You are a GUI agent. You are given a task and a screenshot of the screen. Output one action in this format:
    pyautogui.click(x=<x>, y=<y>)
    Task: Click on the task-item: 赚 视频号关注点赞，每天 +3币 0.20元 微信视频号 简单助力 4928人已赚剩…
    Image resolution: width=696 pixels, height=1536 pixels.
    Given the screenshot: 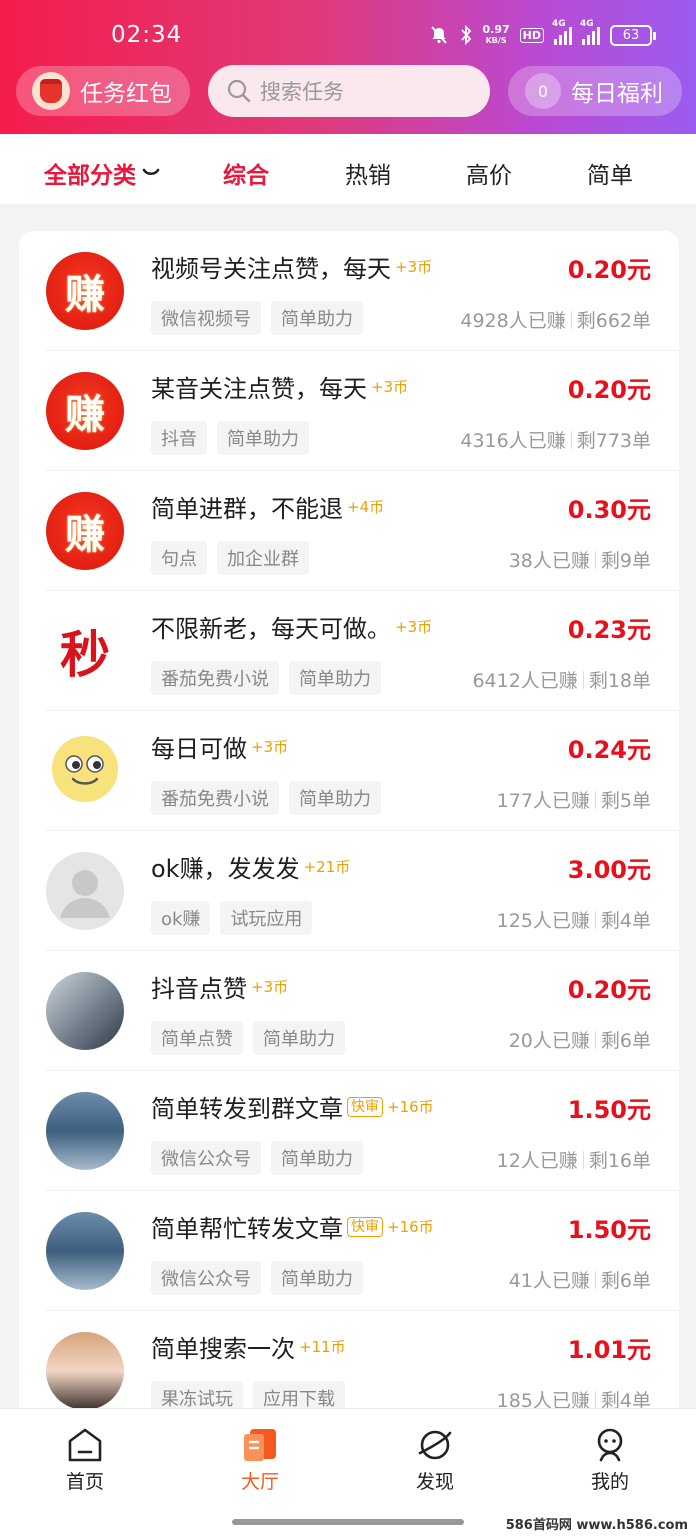 What is the action you would take?
    pyautogui.click(x=349, y=291)
    